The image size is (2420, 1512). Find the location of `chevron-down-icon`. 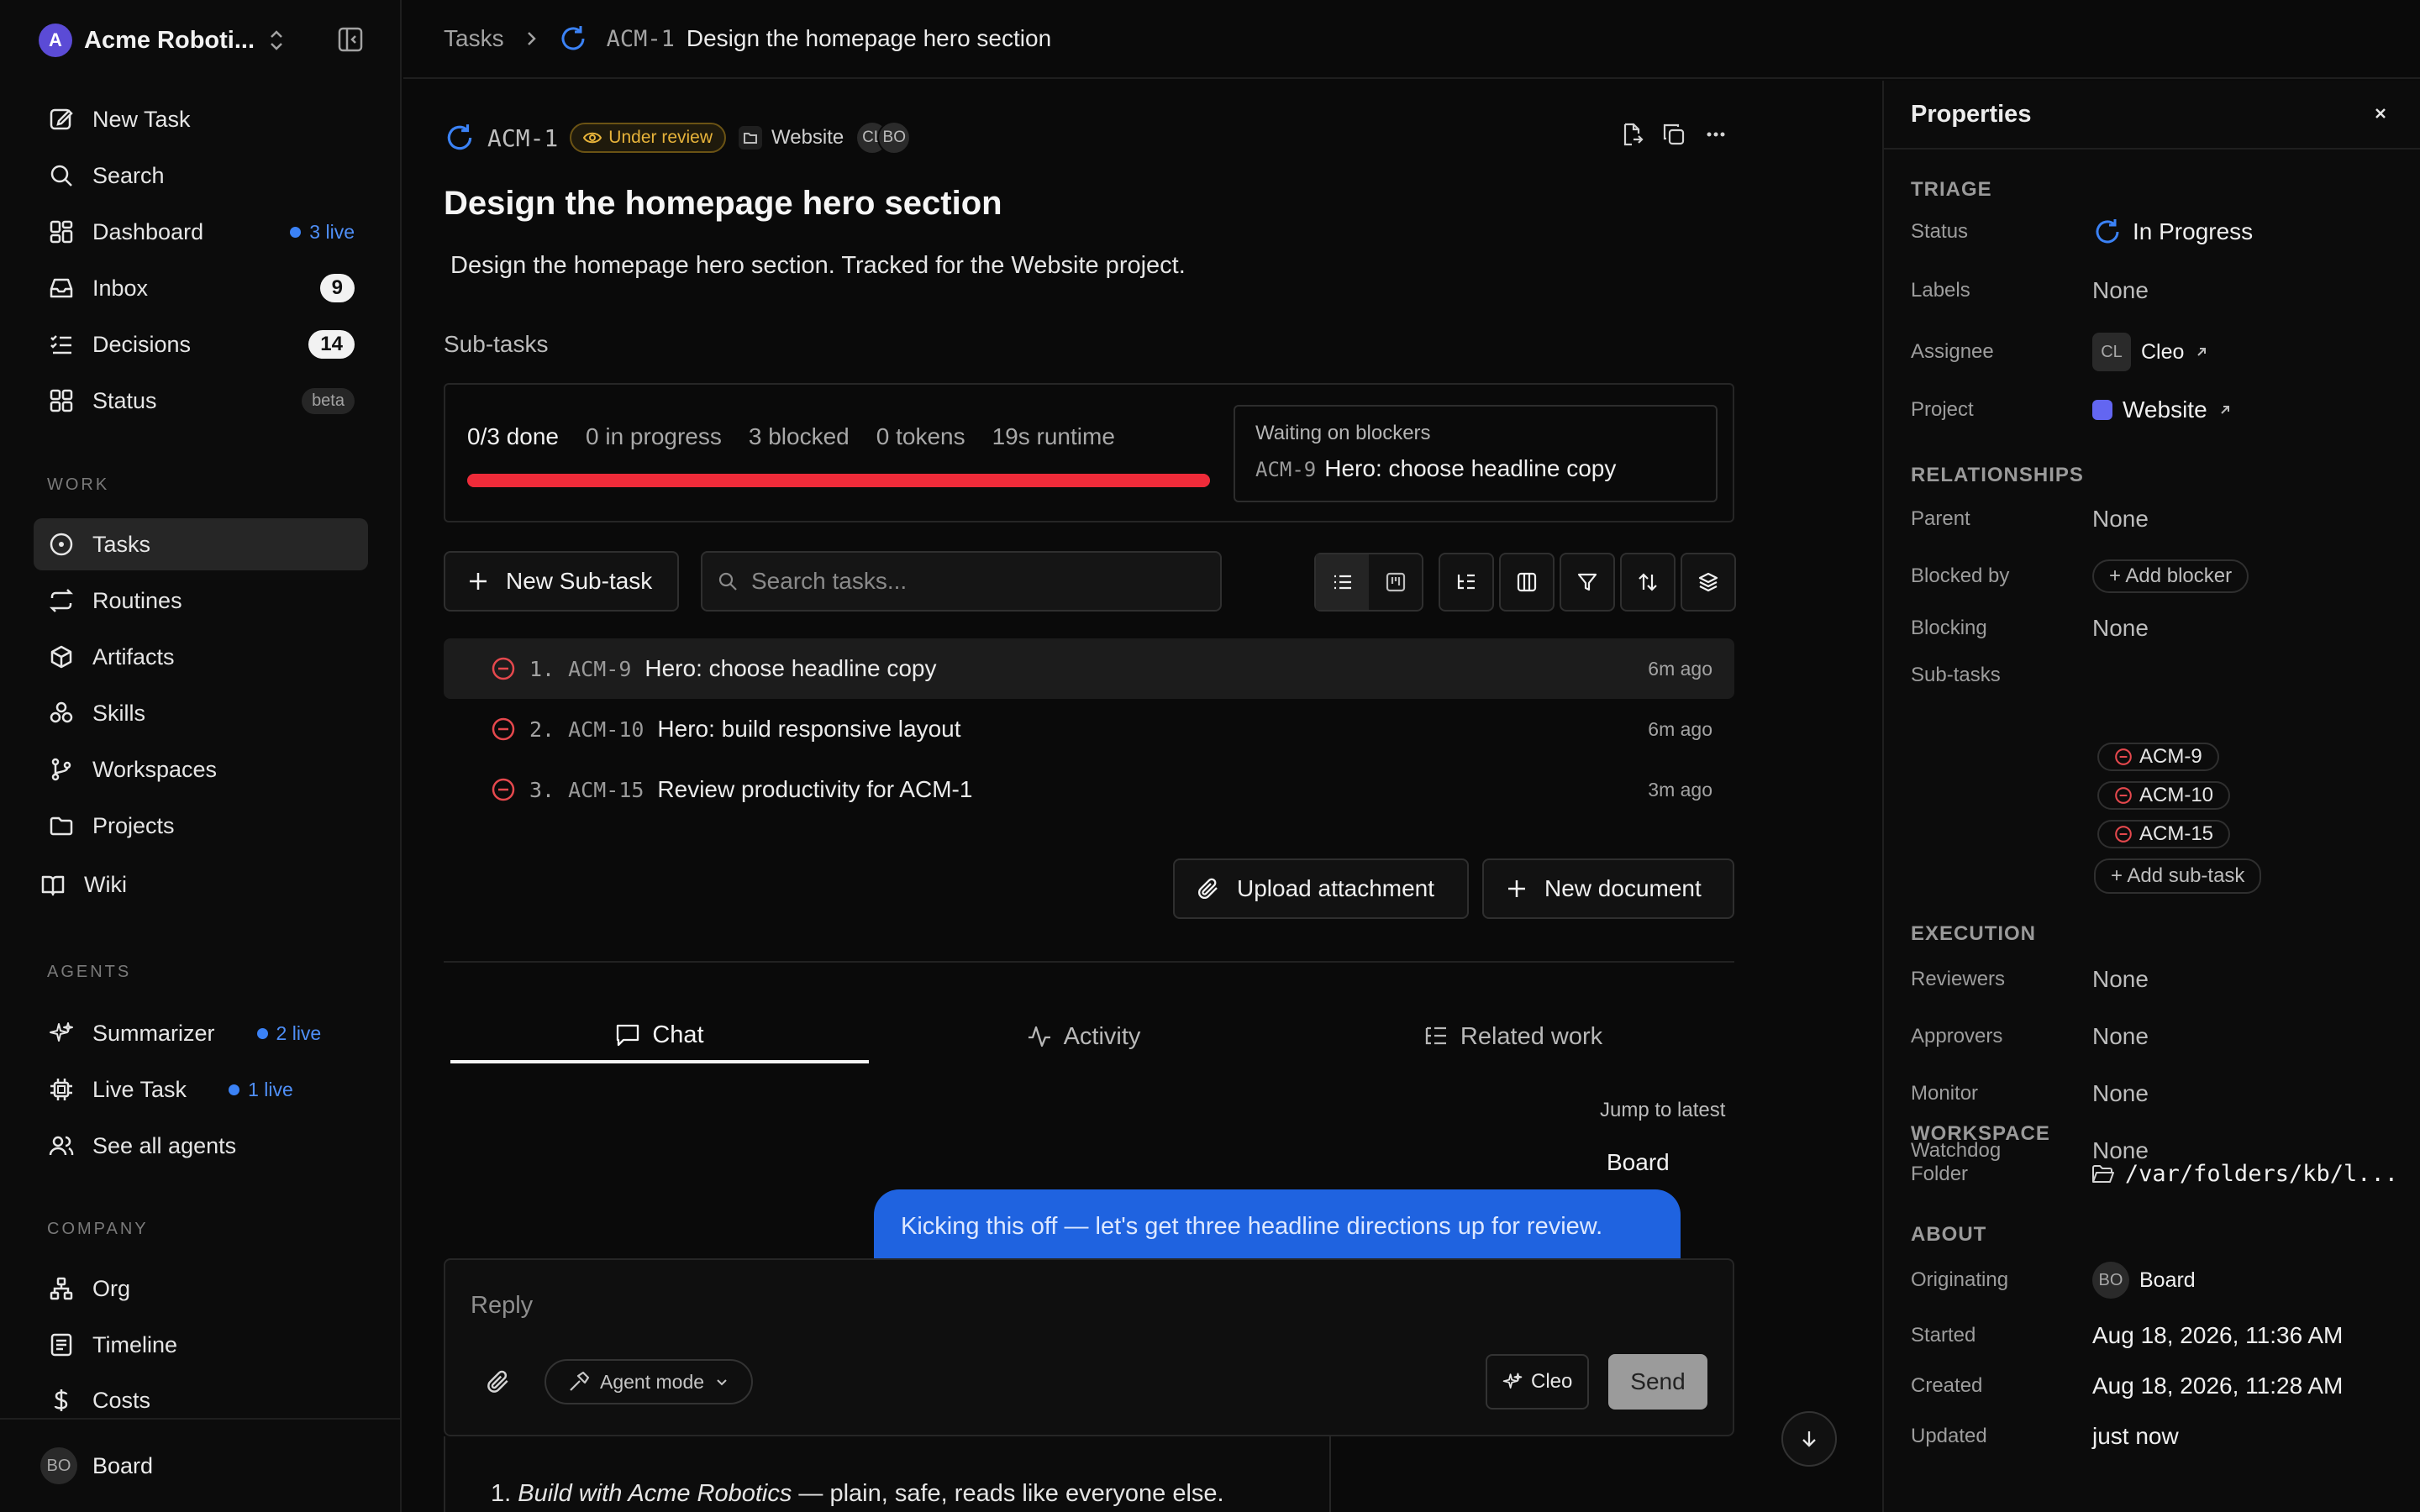

chevron-down-icon is located at coordinates (721, 1381).